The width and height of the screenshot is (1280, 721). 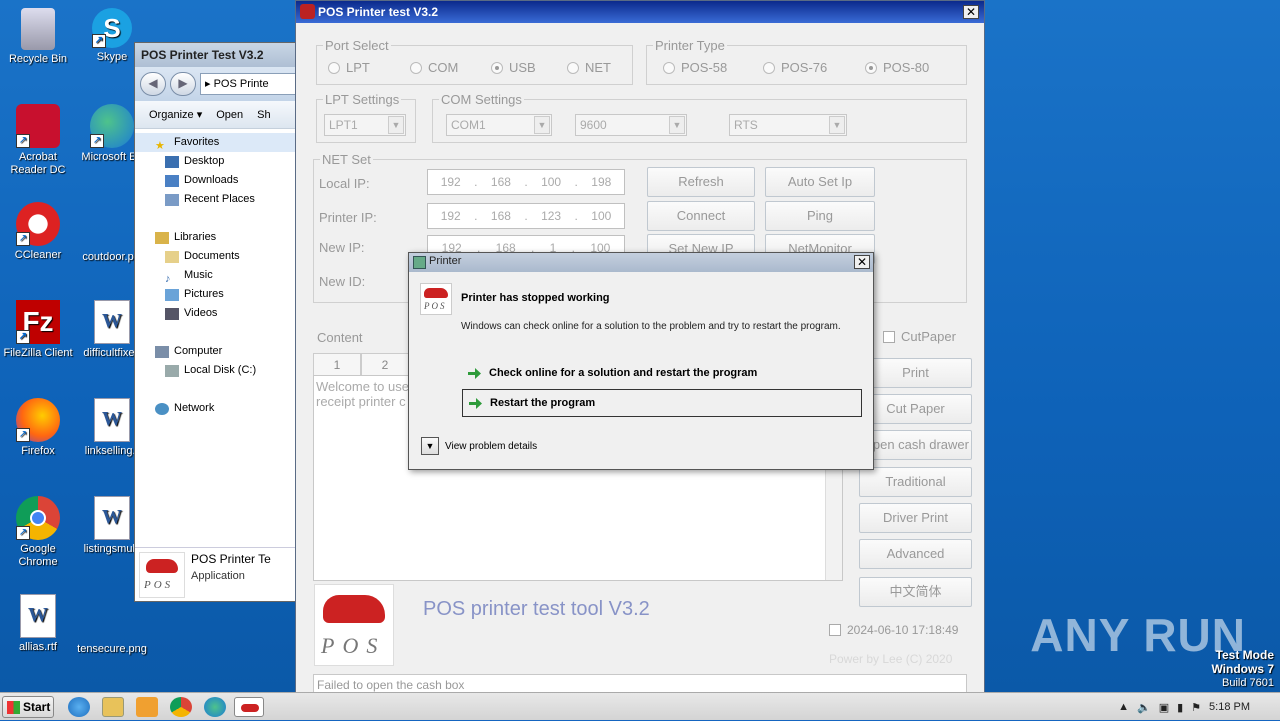 I want to click on ccleaner-icon: ↗ CCleaner, so click(x=38, y=232).